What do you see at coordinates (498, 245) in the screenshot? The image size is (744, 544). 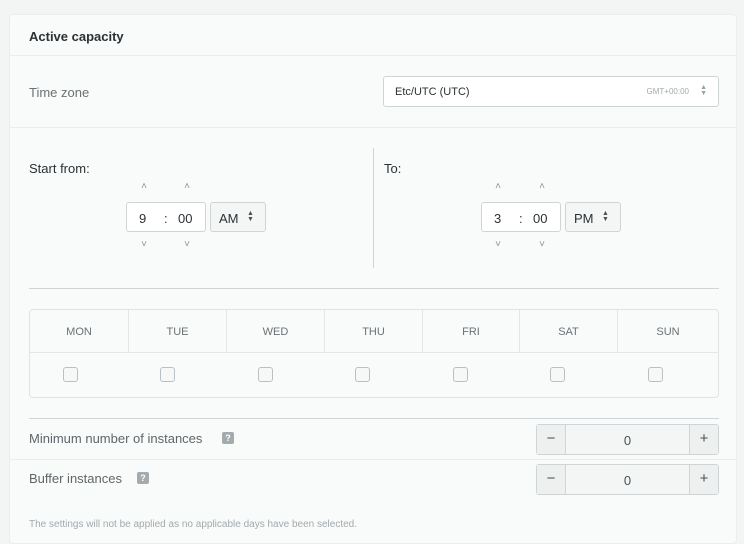 I see `end-hour-down-icon: ˅` at bounding box center [498, 245].